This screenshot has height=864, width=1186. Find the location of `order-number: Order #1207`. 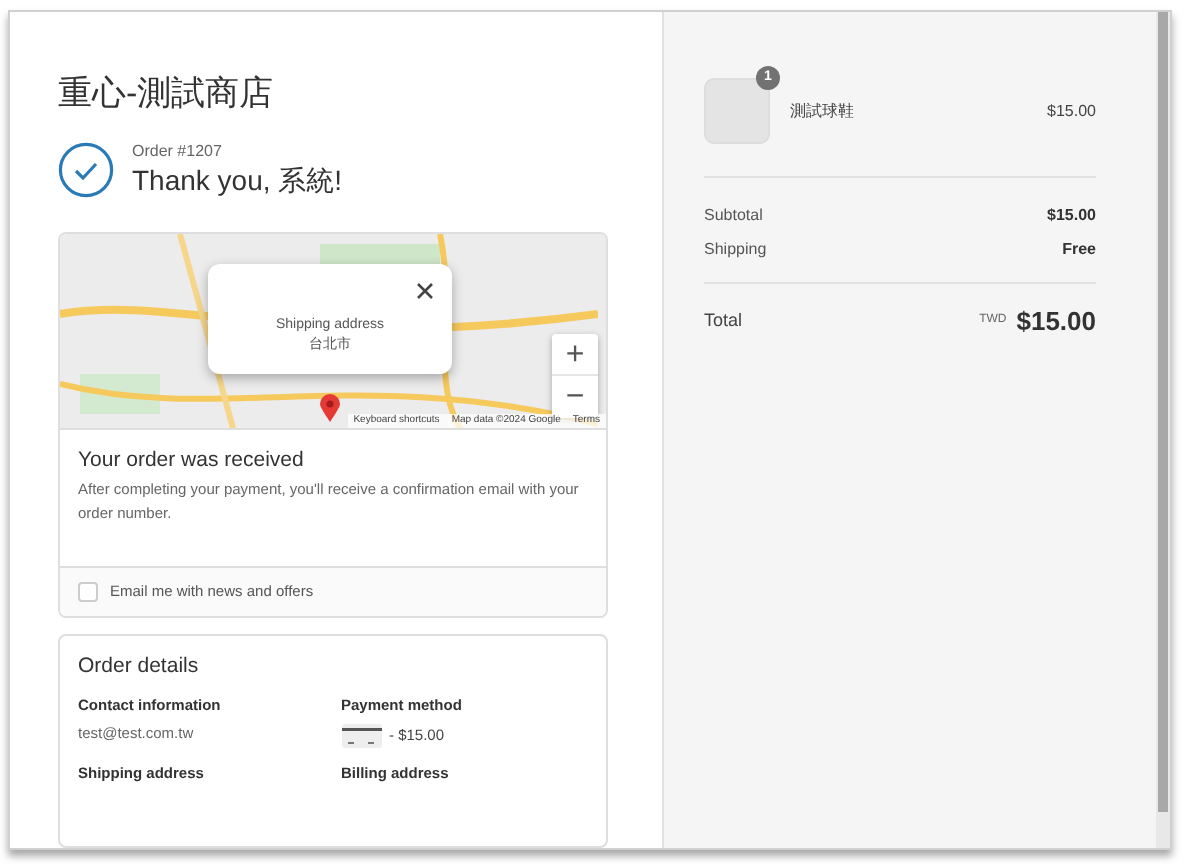

order-number: Order #1207 is located at coordinates (178, 152).